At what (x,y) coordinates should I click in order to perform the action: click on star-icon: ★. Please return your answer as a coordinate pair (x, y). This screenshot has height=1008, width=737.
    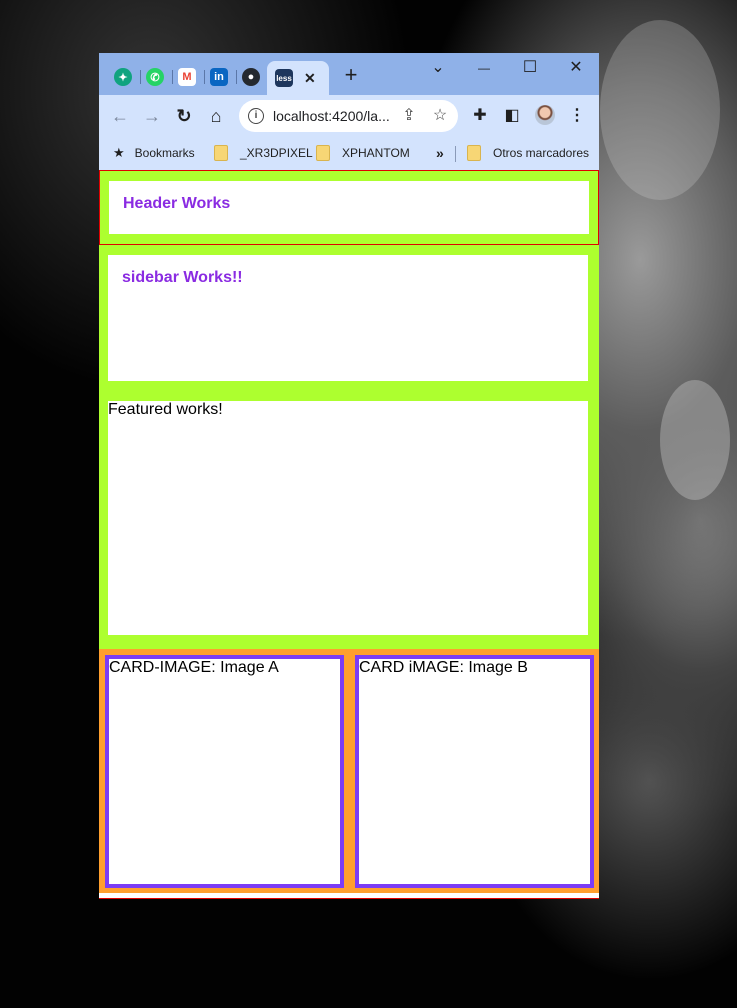
    Looking at the image, I should click on (119, 152).